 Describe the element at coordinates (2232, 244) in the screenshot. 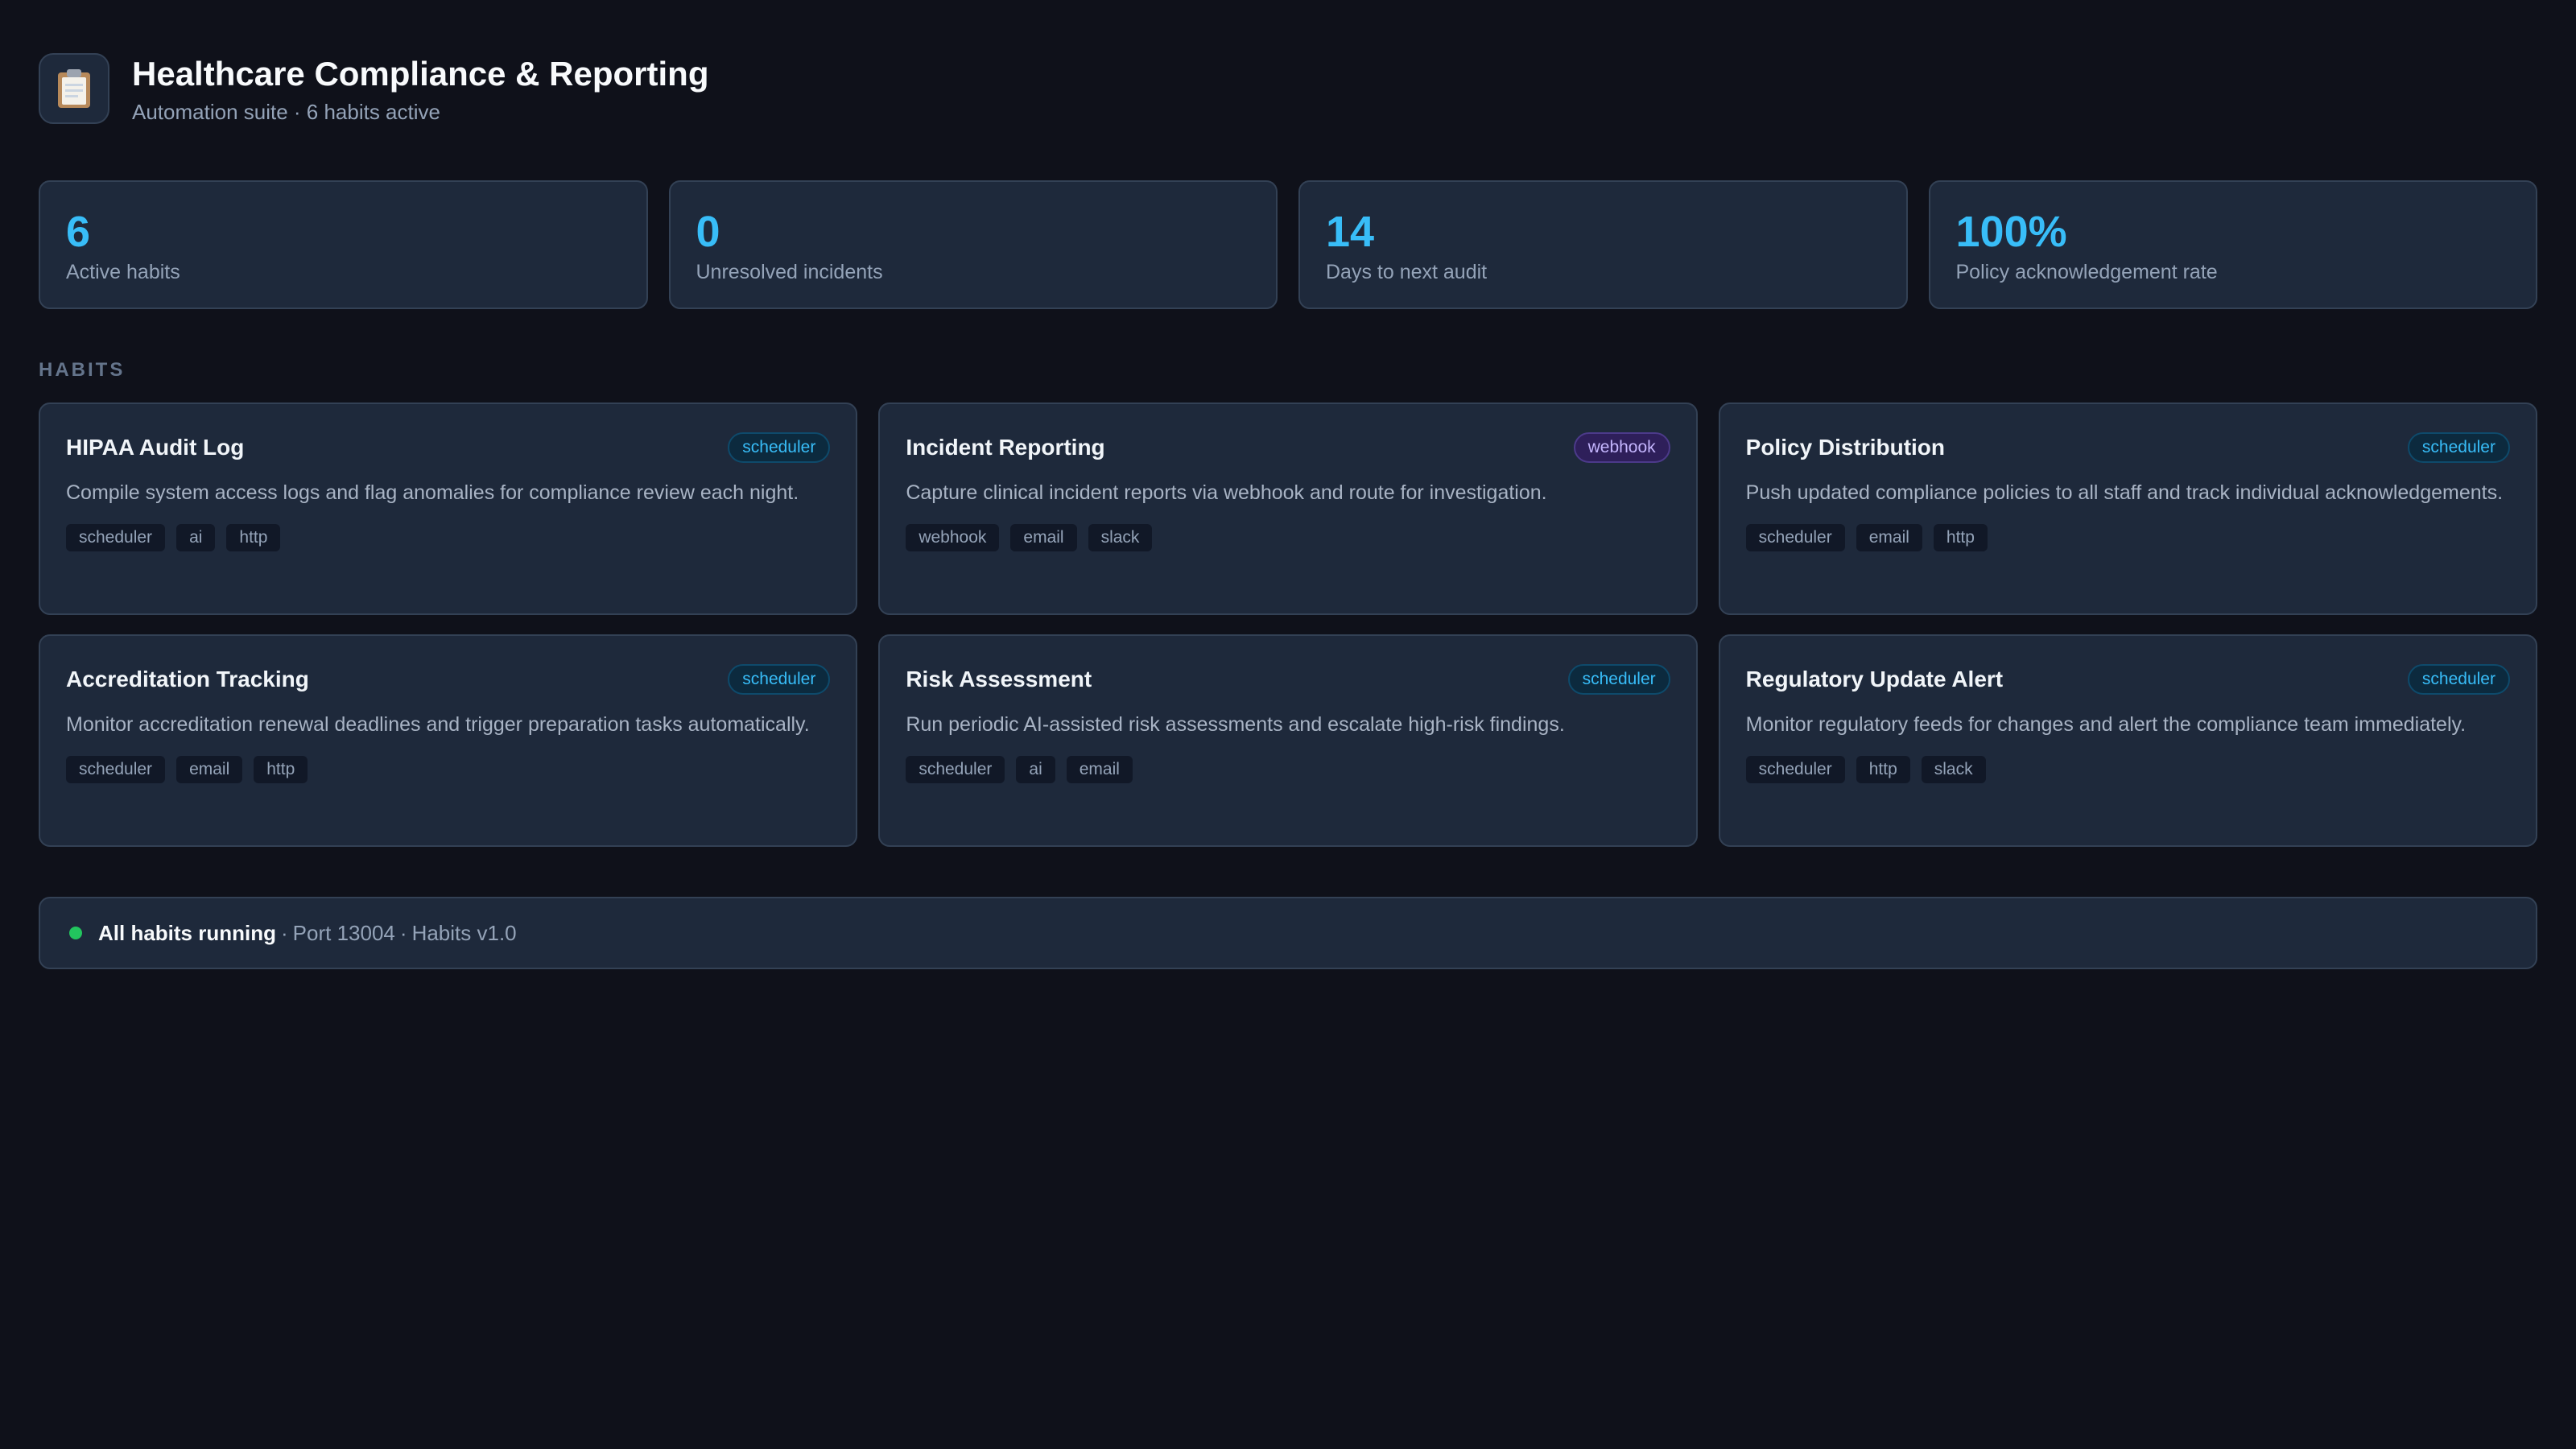

I see `stat-card-policy-ack-rate: 100% Policy acknowledgement rate` at that location.